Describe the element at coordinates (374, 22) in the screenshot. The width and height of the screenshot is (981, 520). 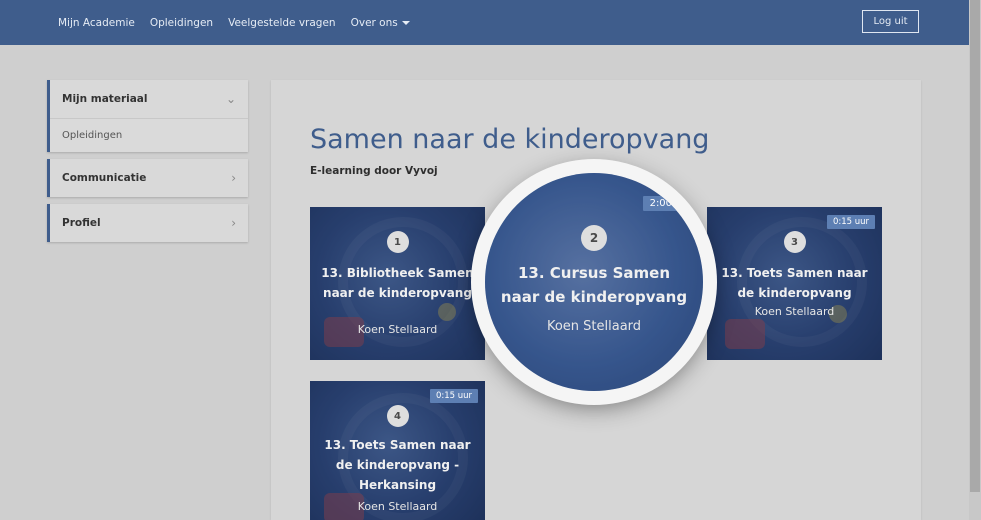
I see `nav-label: Over ons` at that location.